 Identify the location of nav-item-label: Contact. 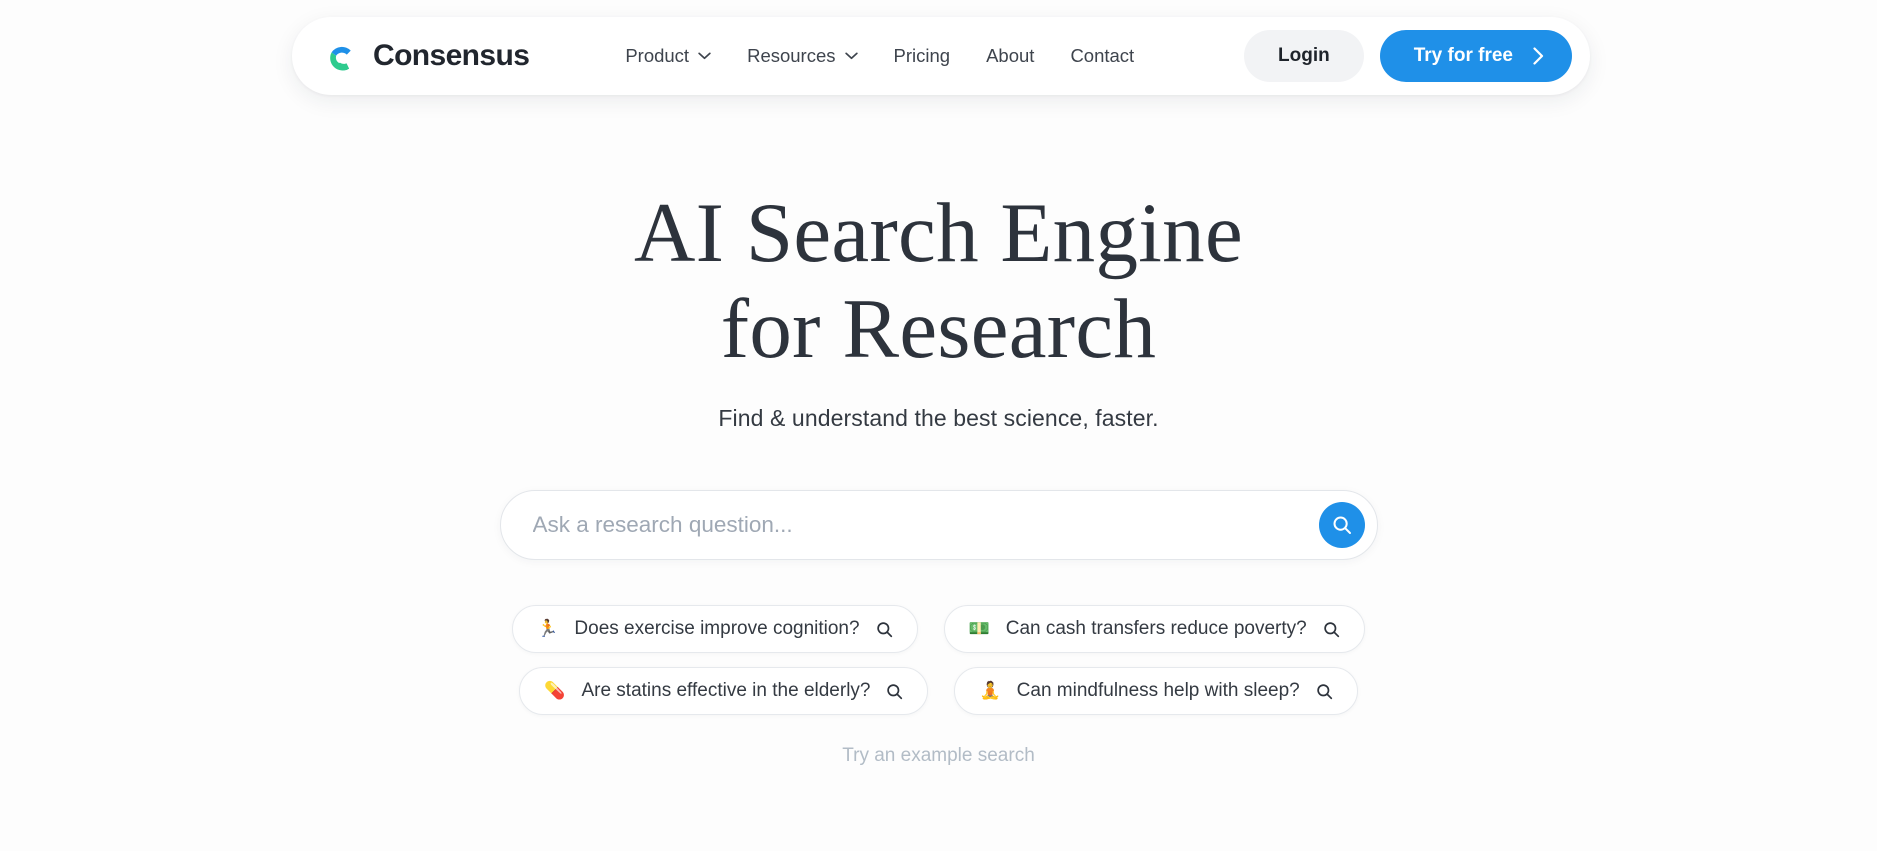
(1102, 55).